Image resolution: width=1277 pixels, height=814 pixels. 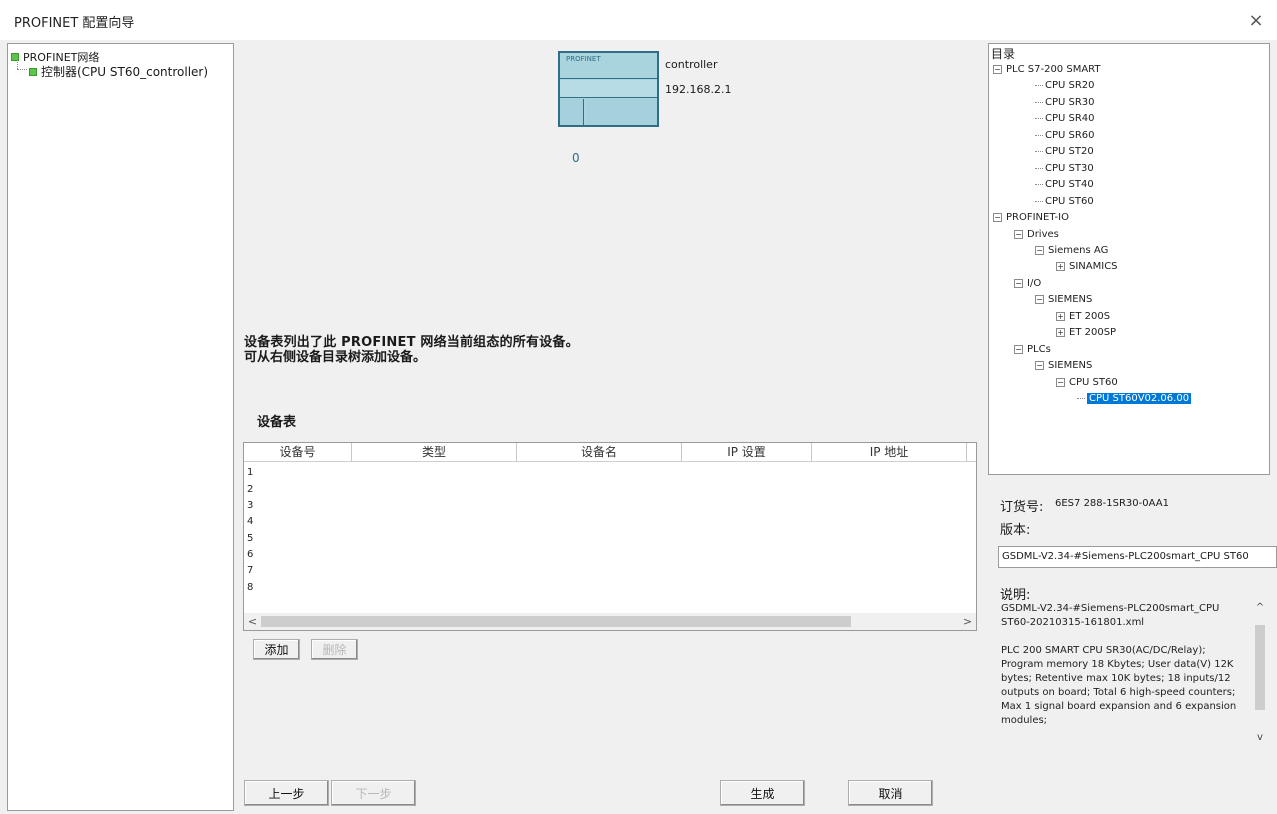 I want to click on catalog-node: − Drives, so click(x=1036, y=234).